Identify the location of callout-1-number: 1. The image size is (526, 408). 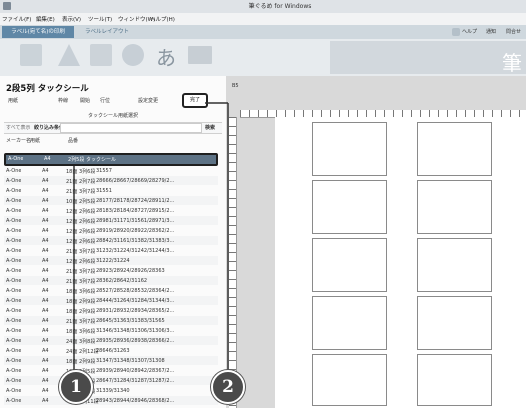
(76, 387).